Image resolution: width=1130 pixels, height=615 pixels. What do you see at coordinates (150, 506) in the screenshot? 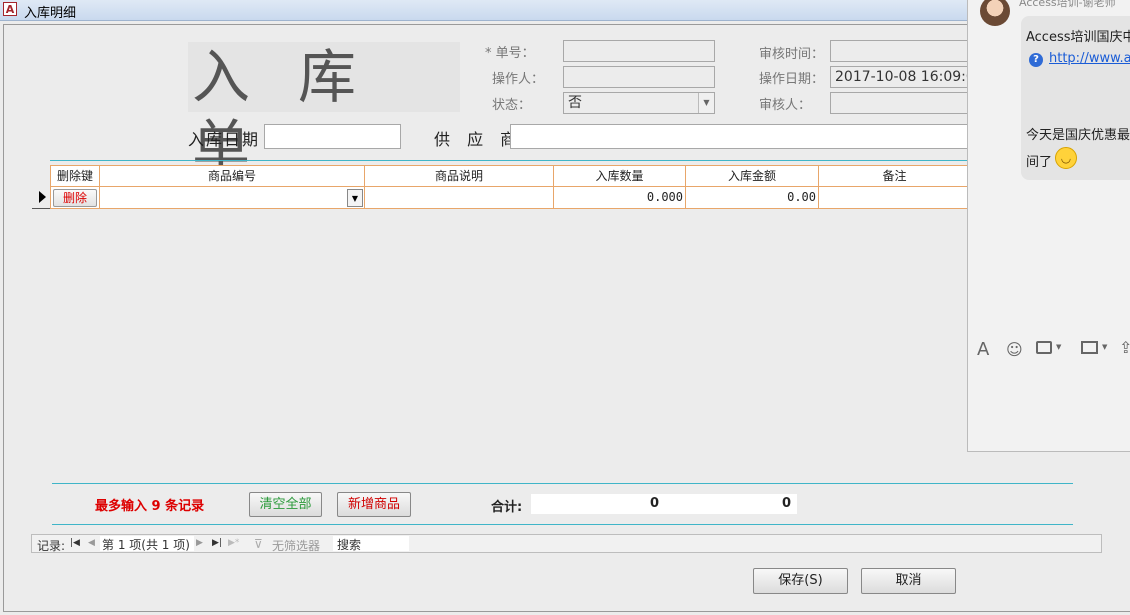
I see `max-records-note: 最多输入 9 条记录` at bounding box center [150, 506].